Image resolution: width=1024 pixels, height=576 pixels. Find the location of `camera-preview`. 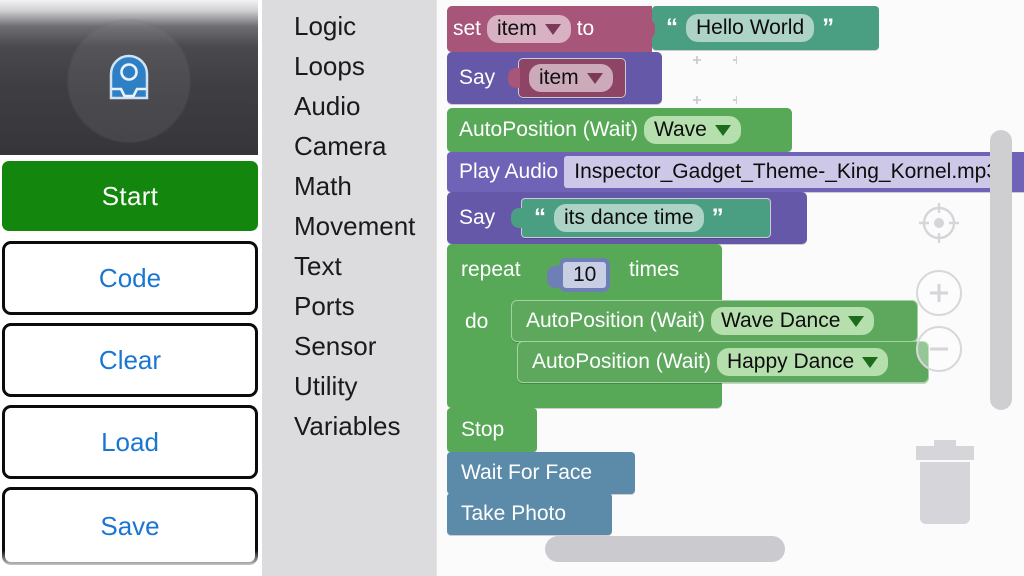

camera-preview is located at coordinates (129, 77).